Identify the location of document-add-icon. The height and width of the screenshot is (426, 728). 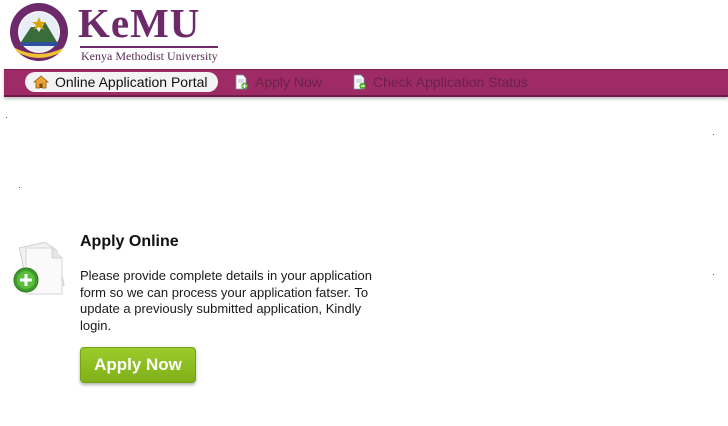
(241, 82).